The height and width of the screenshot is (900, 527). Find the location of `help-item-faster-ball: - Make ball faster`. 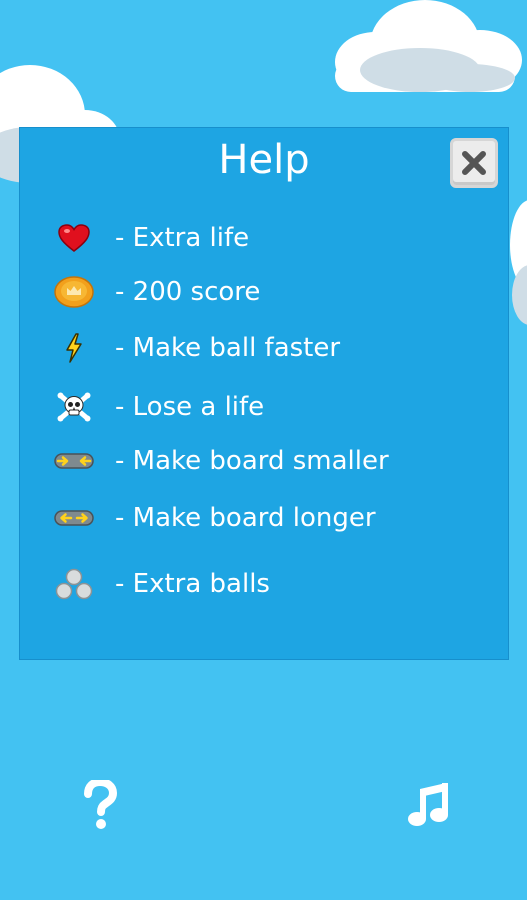

help-item-faster-ball: - Make ball faster is located at coordinates (264, 348).